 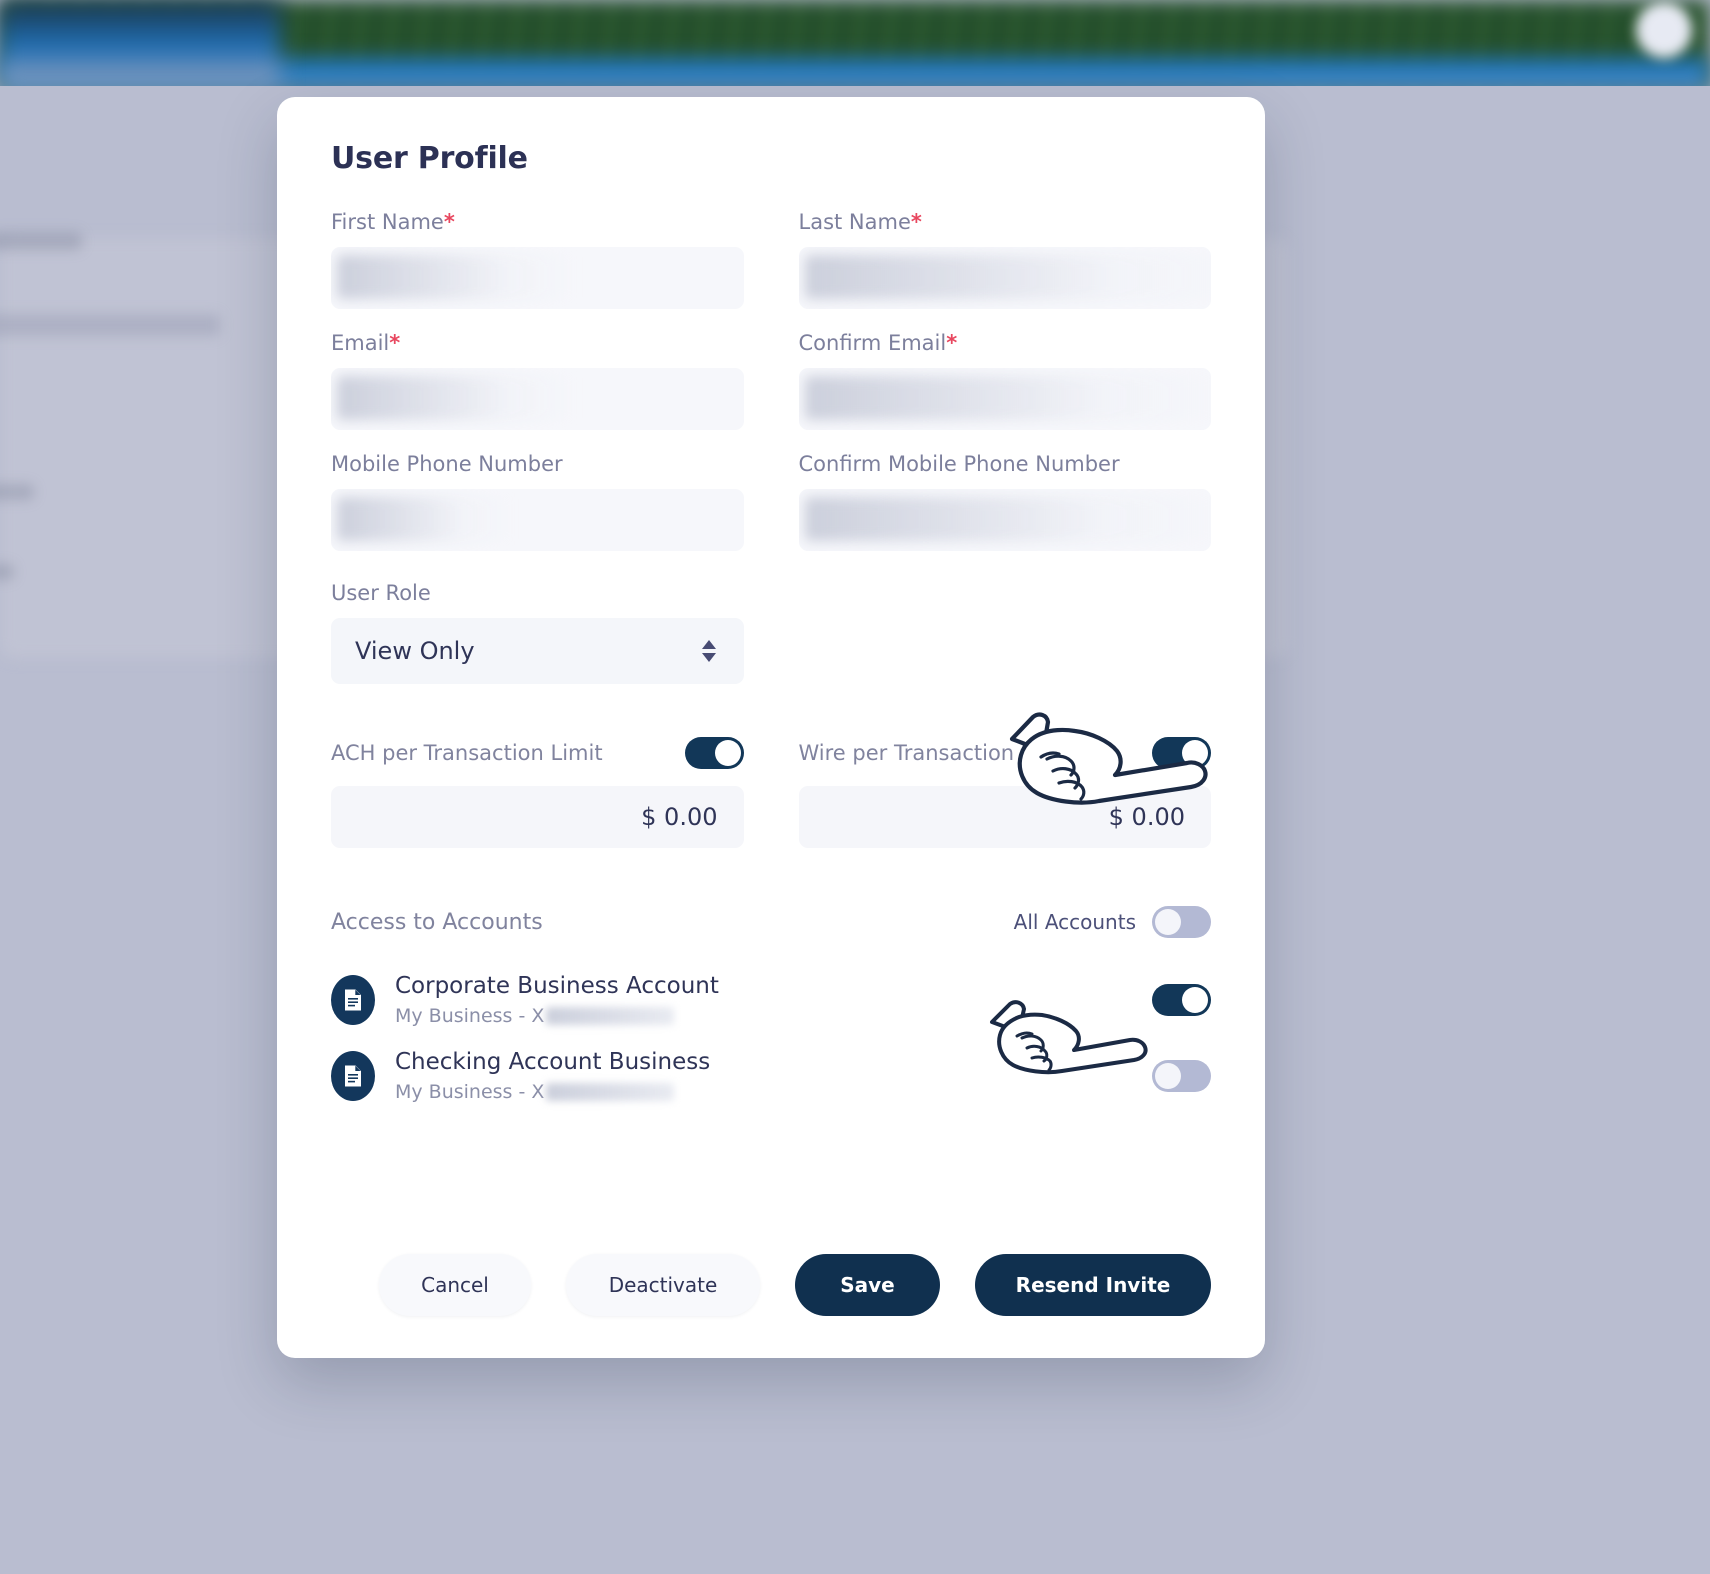 I want to click on ach-limit-amount-input: $ 0.00, so click(x=537, y=817).